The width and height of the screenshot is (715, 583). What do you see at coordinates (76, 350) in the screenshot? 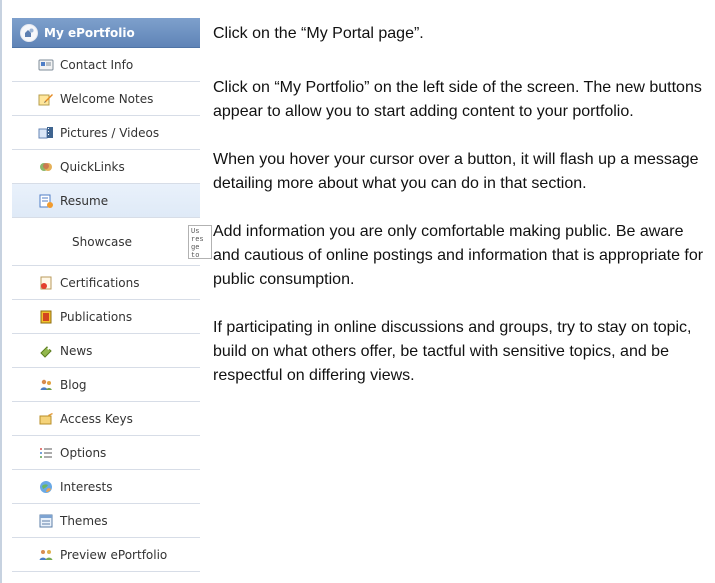
I see `sidebar-item-label: News` at bounding box center [76, 350].